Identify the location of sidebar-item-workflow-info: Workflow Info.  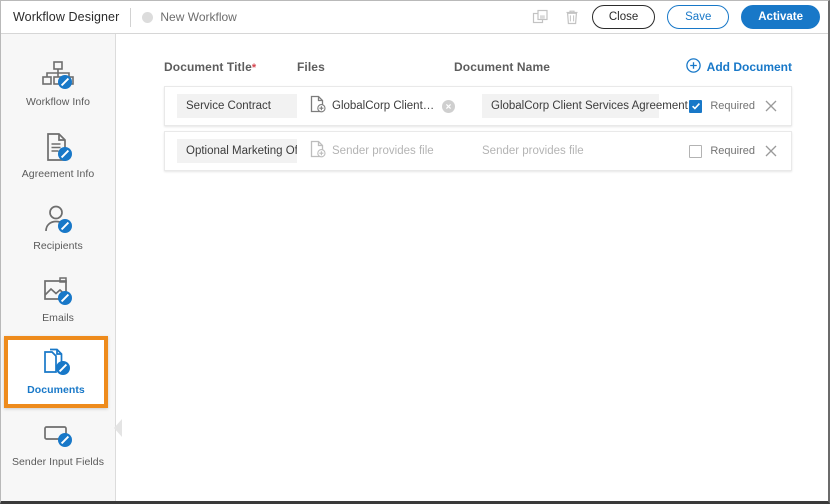
(58, 84).